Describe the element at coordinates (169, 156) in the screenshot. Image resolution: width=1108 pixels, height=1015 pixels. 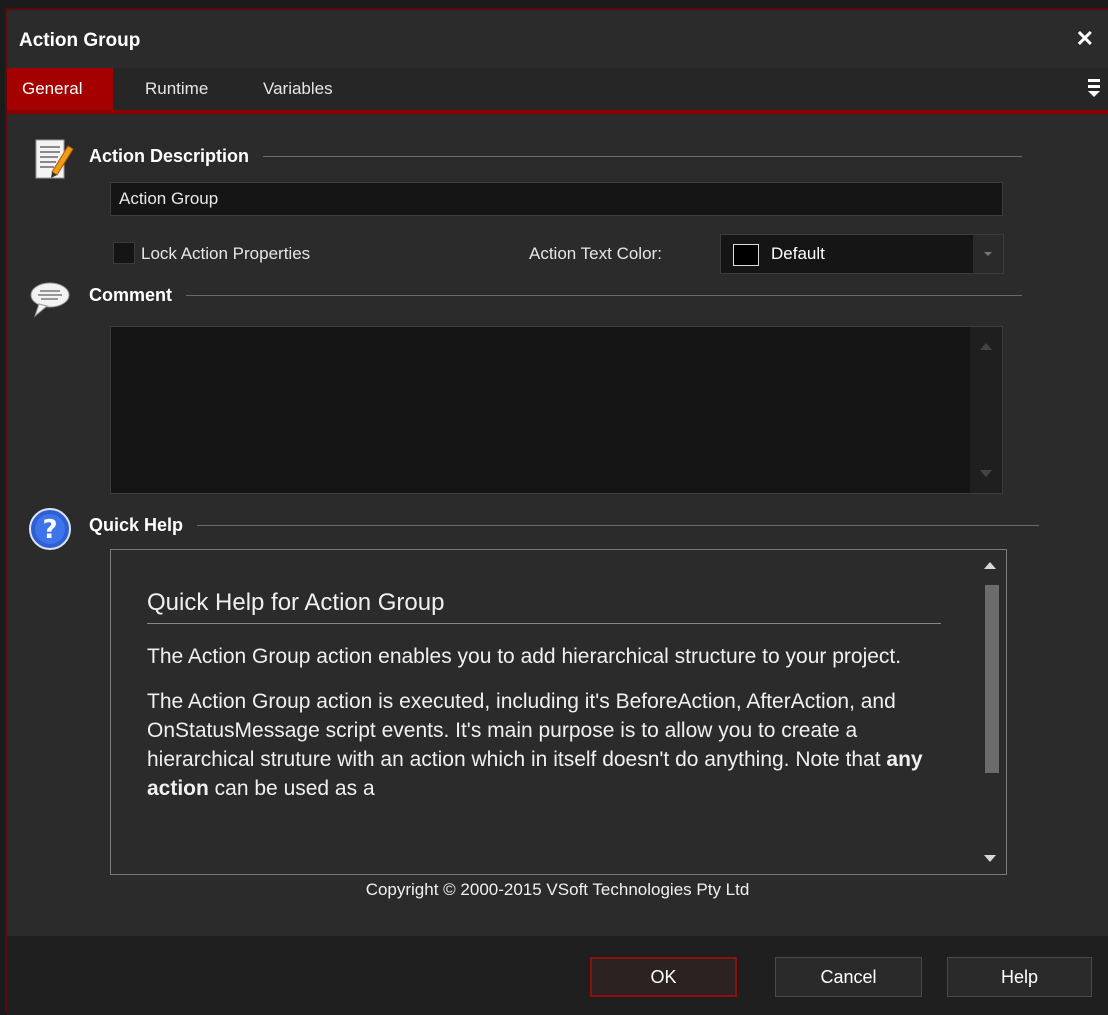
I see `description-heading: Action Description` at that location.